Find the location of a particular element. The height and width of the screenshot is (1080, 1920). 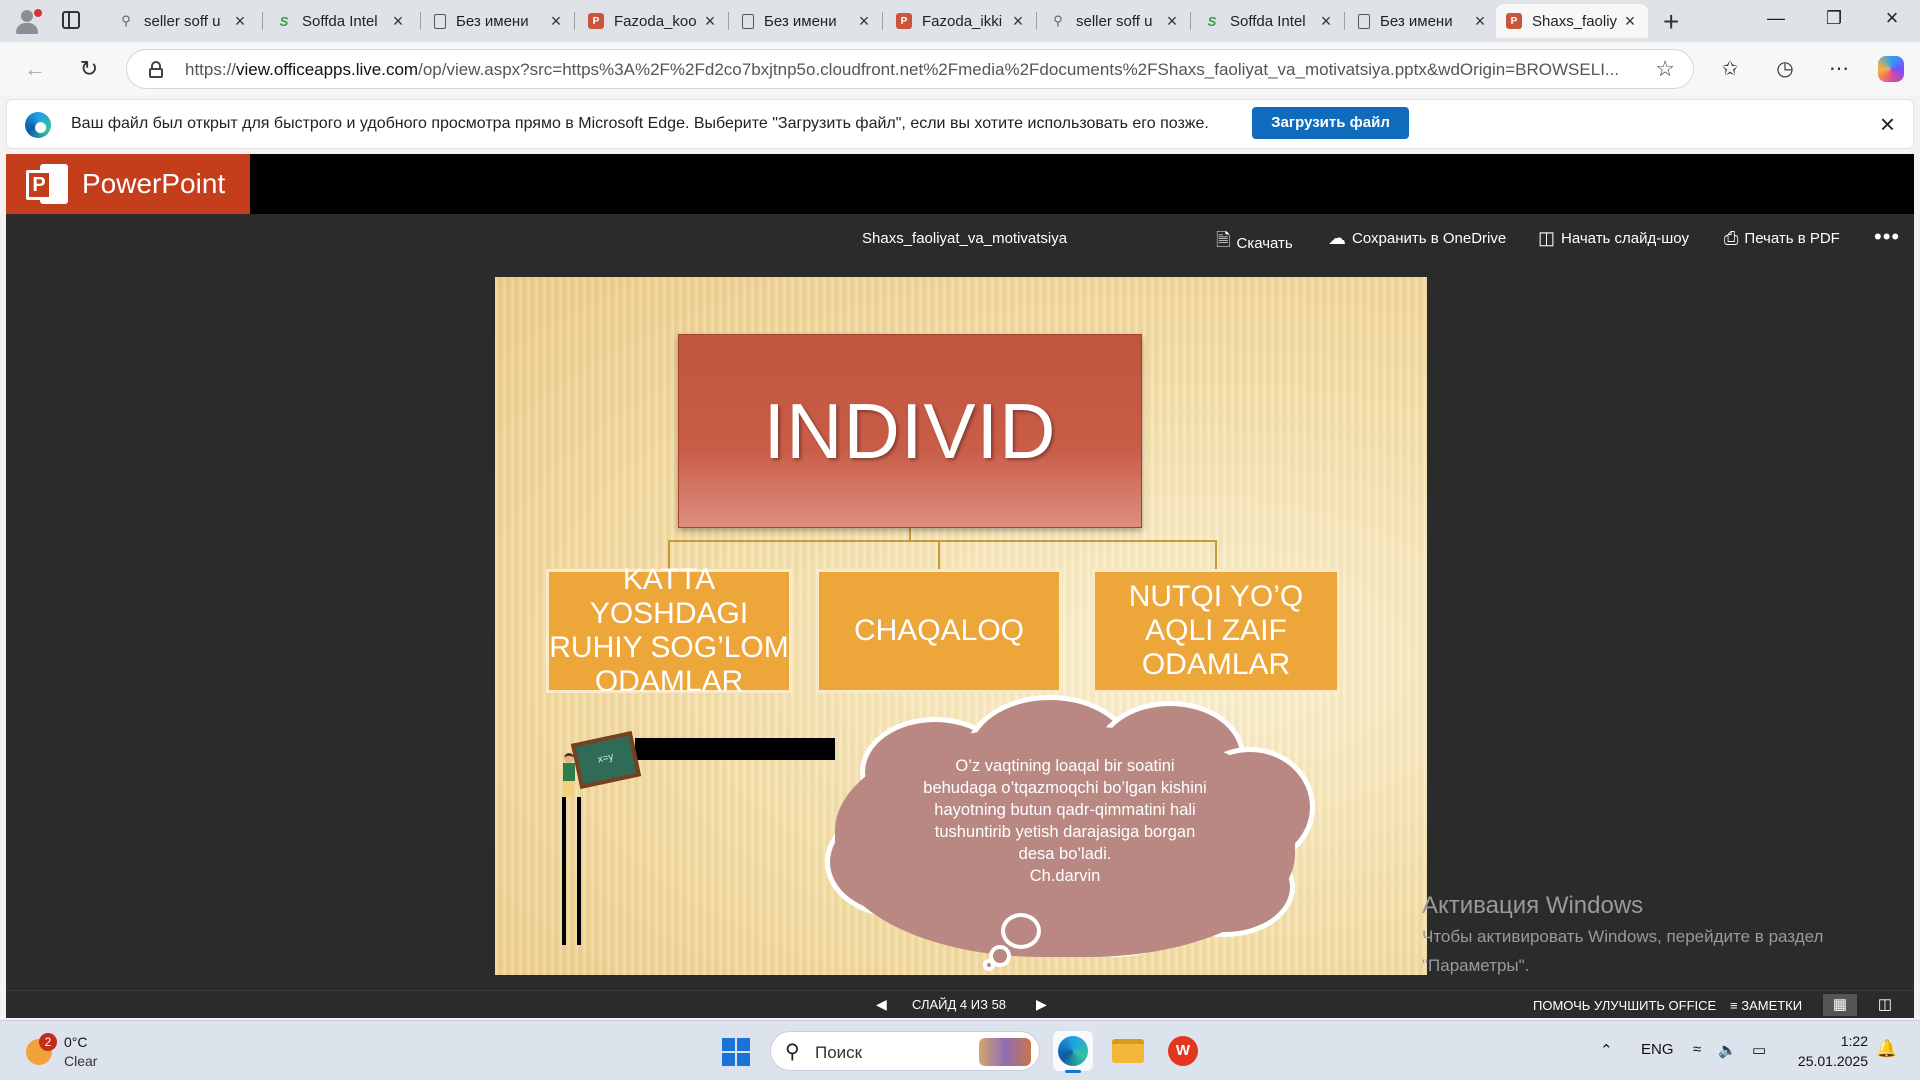

close-infobar-icon: × is located at coordinates (1887, 124).